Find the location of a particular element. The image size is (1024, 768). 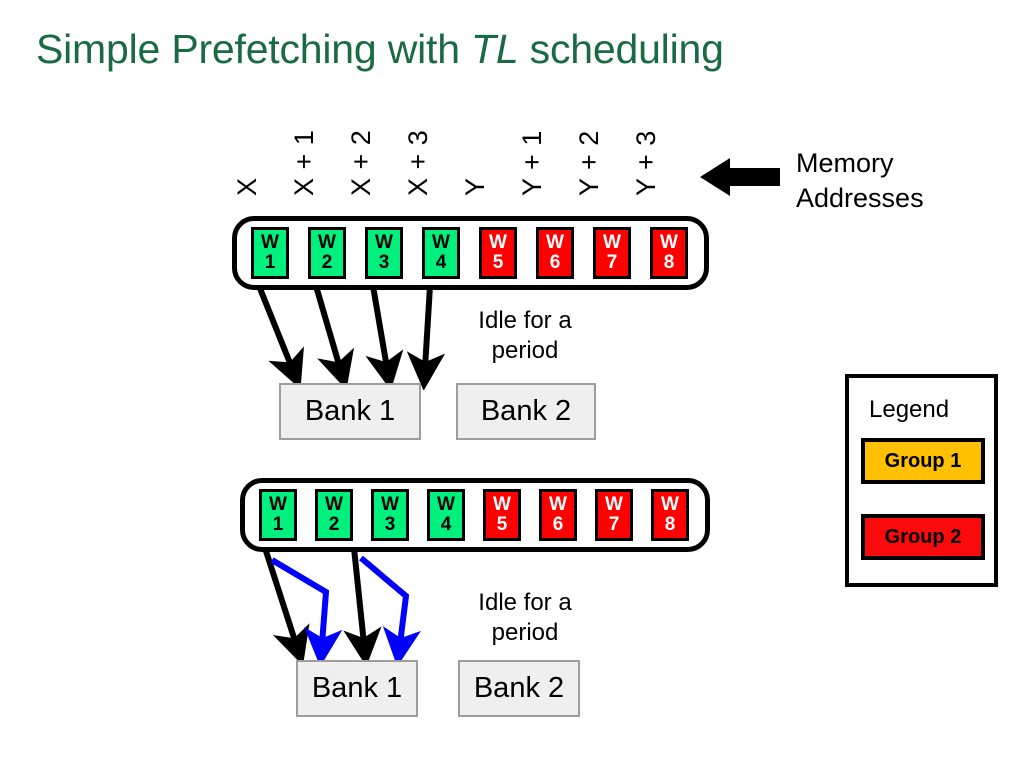

blue-arrow-a is located at coordinates (306, 611).